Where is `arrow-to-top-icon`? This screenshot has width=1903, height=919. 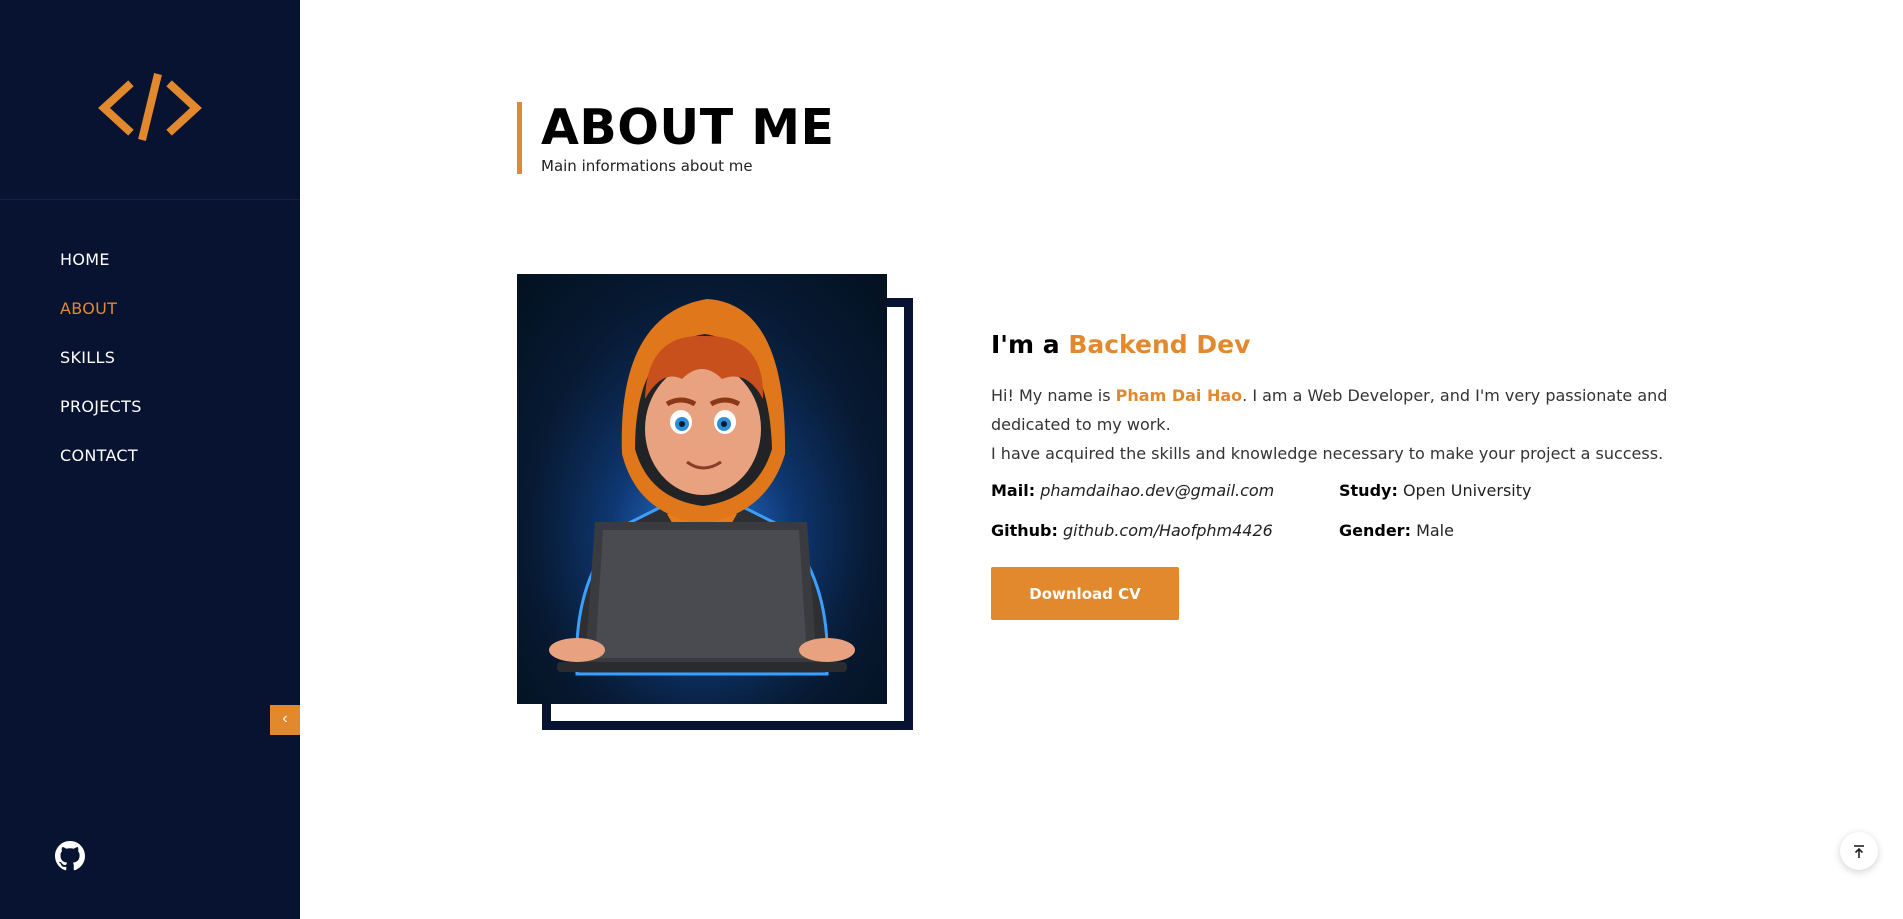
arrow-to-top-icon is located at coordinates (1859, 851).